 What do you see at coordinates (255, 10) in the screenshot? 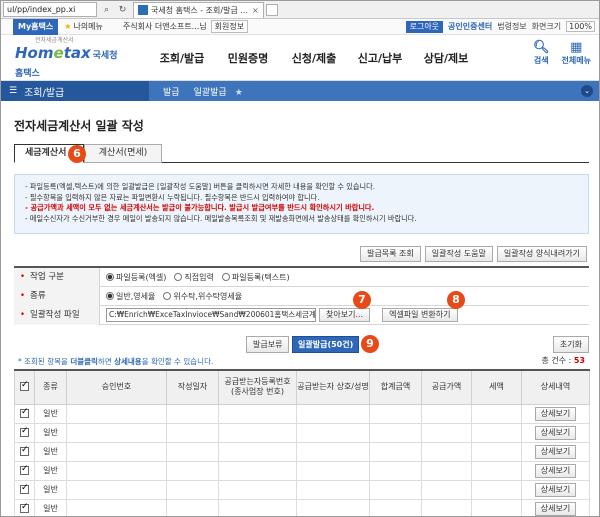
I see `close-tab-icon: ×` at bounding box center [255, 10].